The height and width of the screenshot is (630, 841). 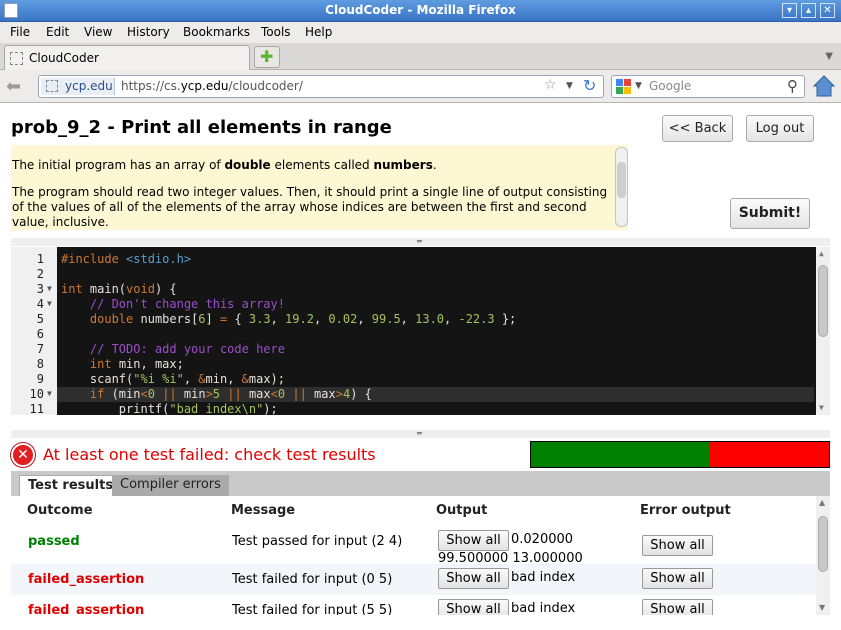 I want to click on menu-view: View, so click(x=98, y=32).